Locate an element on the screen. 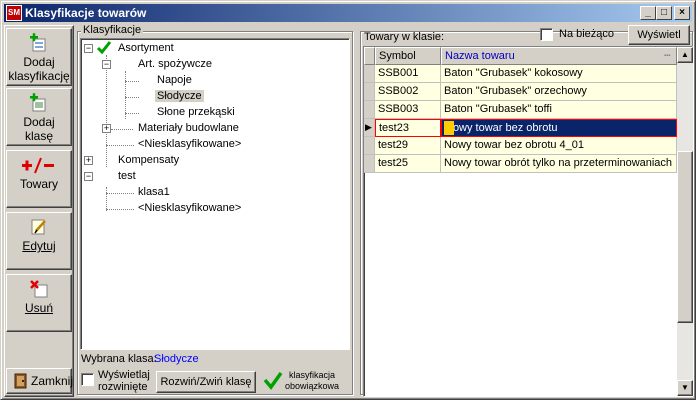 This screenshot has width=696, height=400. add-class-label-1: Dodaj is located at coordinates (39, 122).